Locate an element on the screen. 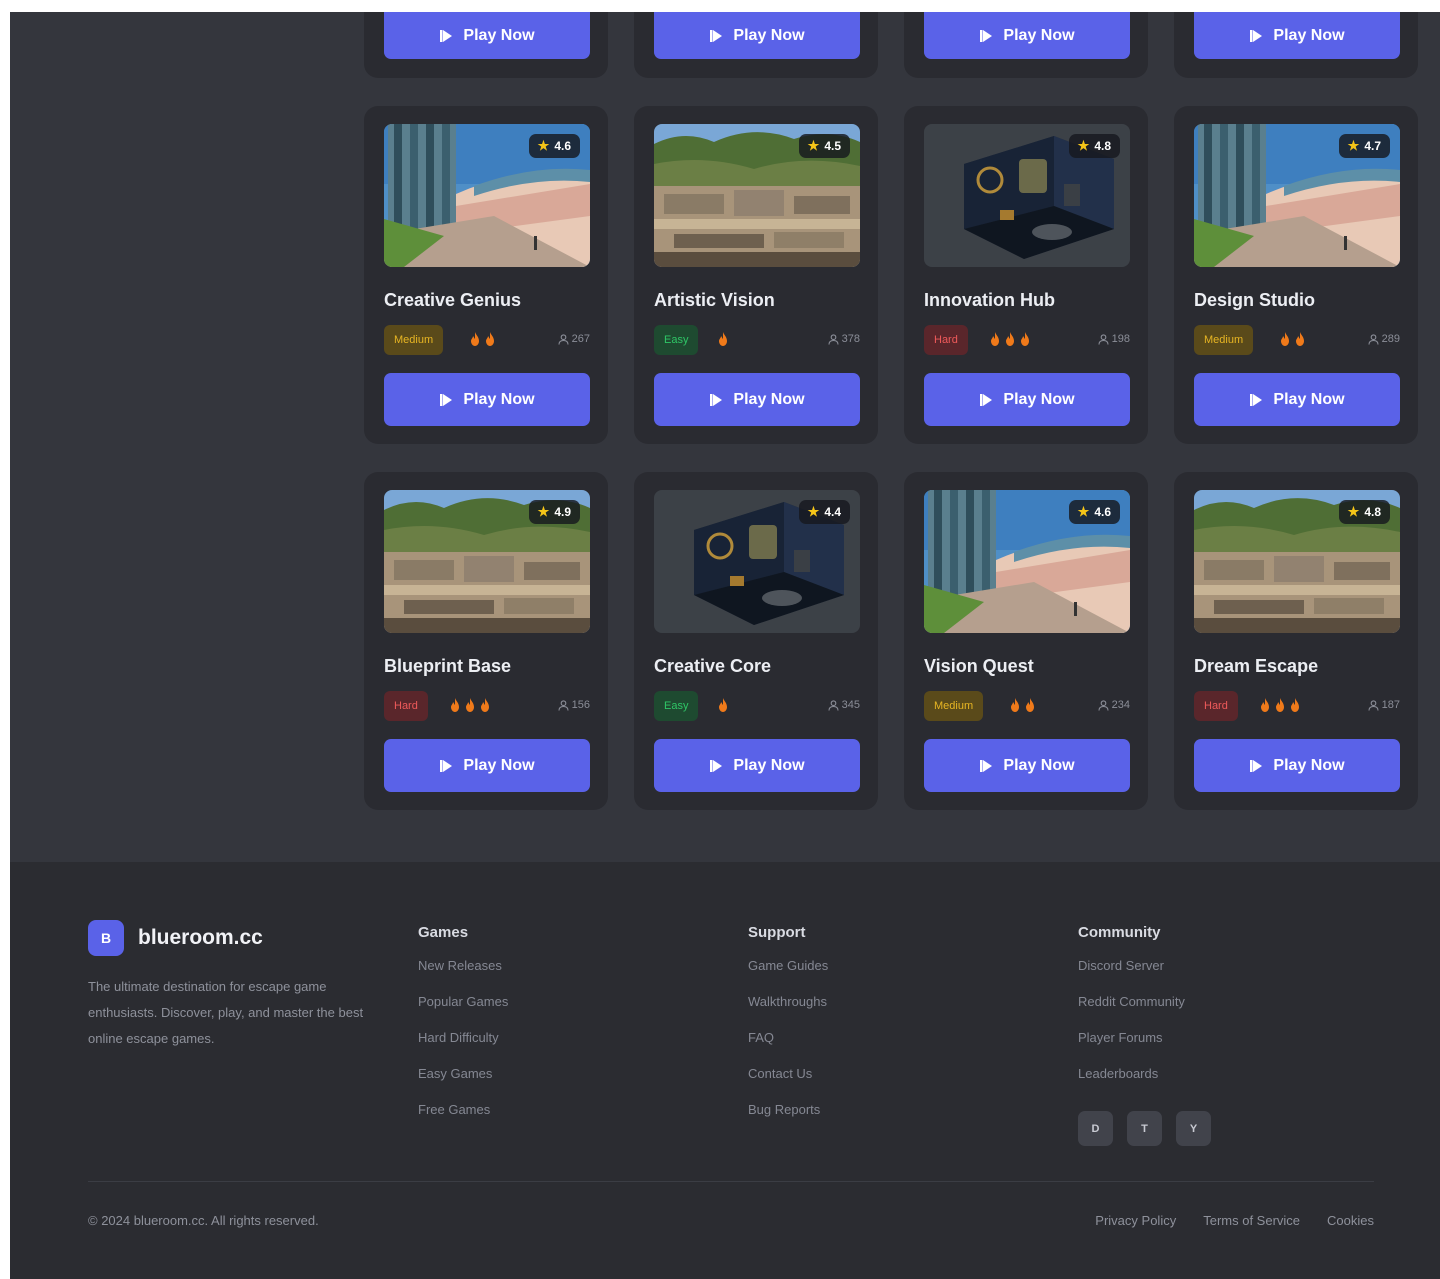  legal-links: Privacy Policy Terms of Service Cookies is located at coordinates (1234, 1220).